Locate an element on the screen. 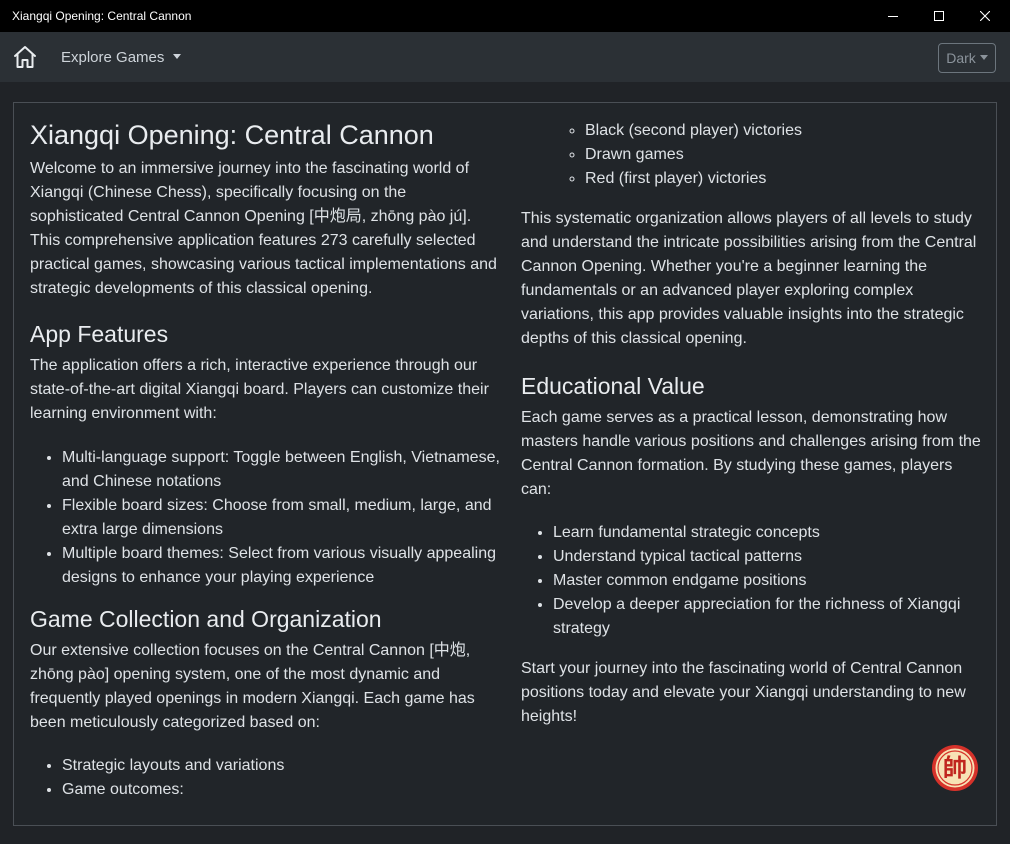 This screenshot has height=844, width=1010. list-item: Game outcomes: is located at coordinates (281, 790).